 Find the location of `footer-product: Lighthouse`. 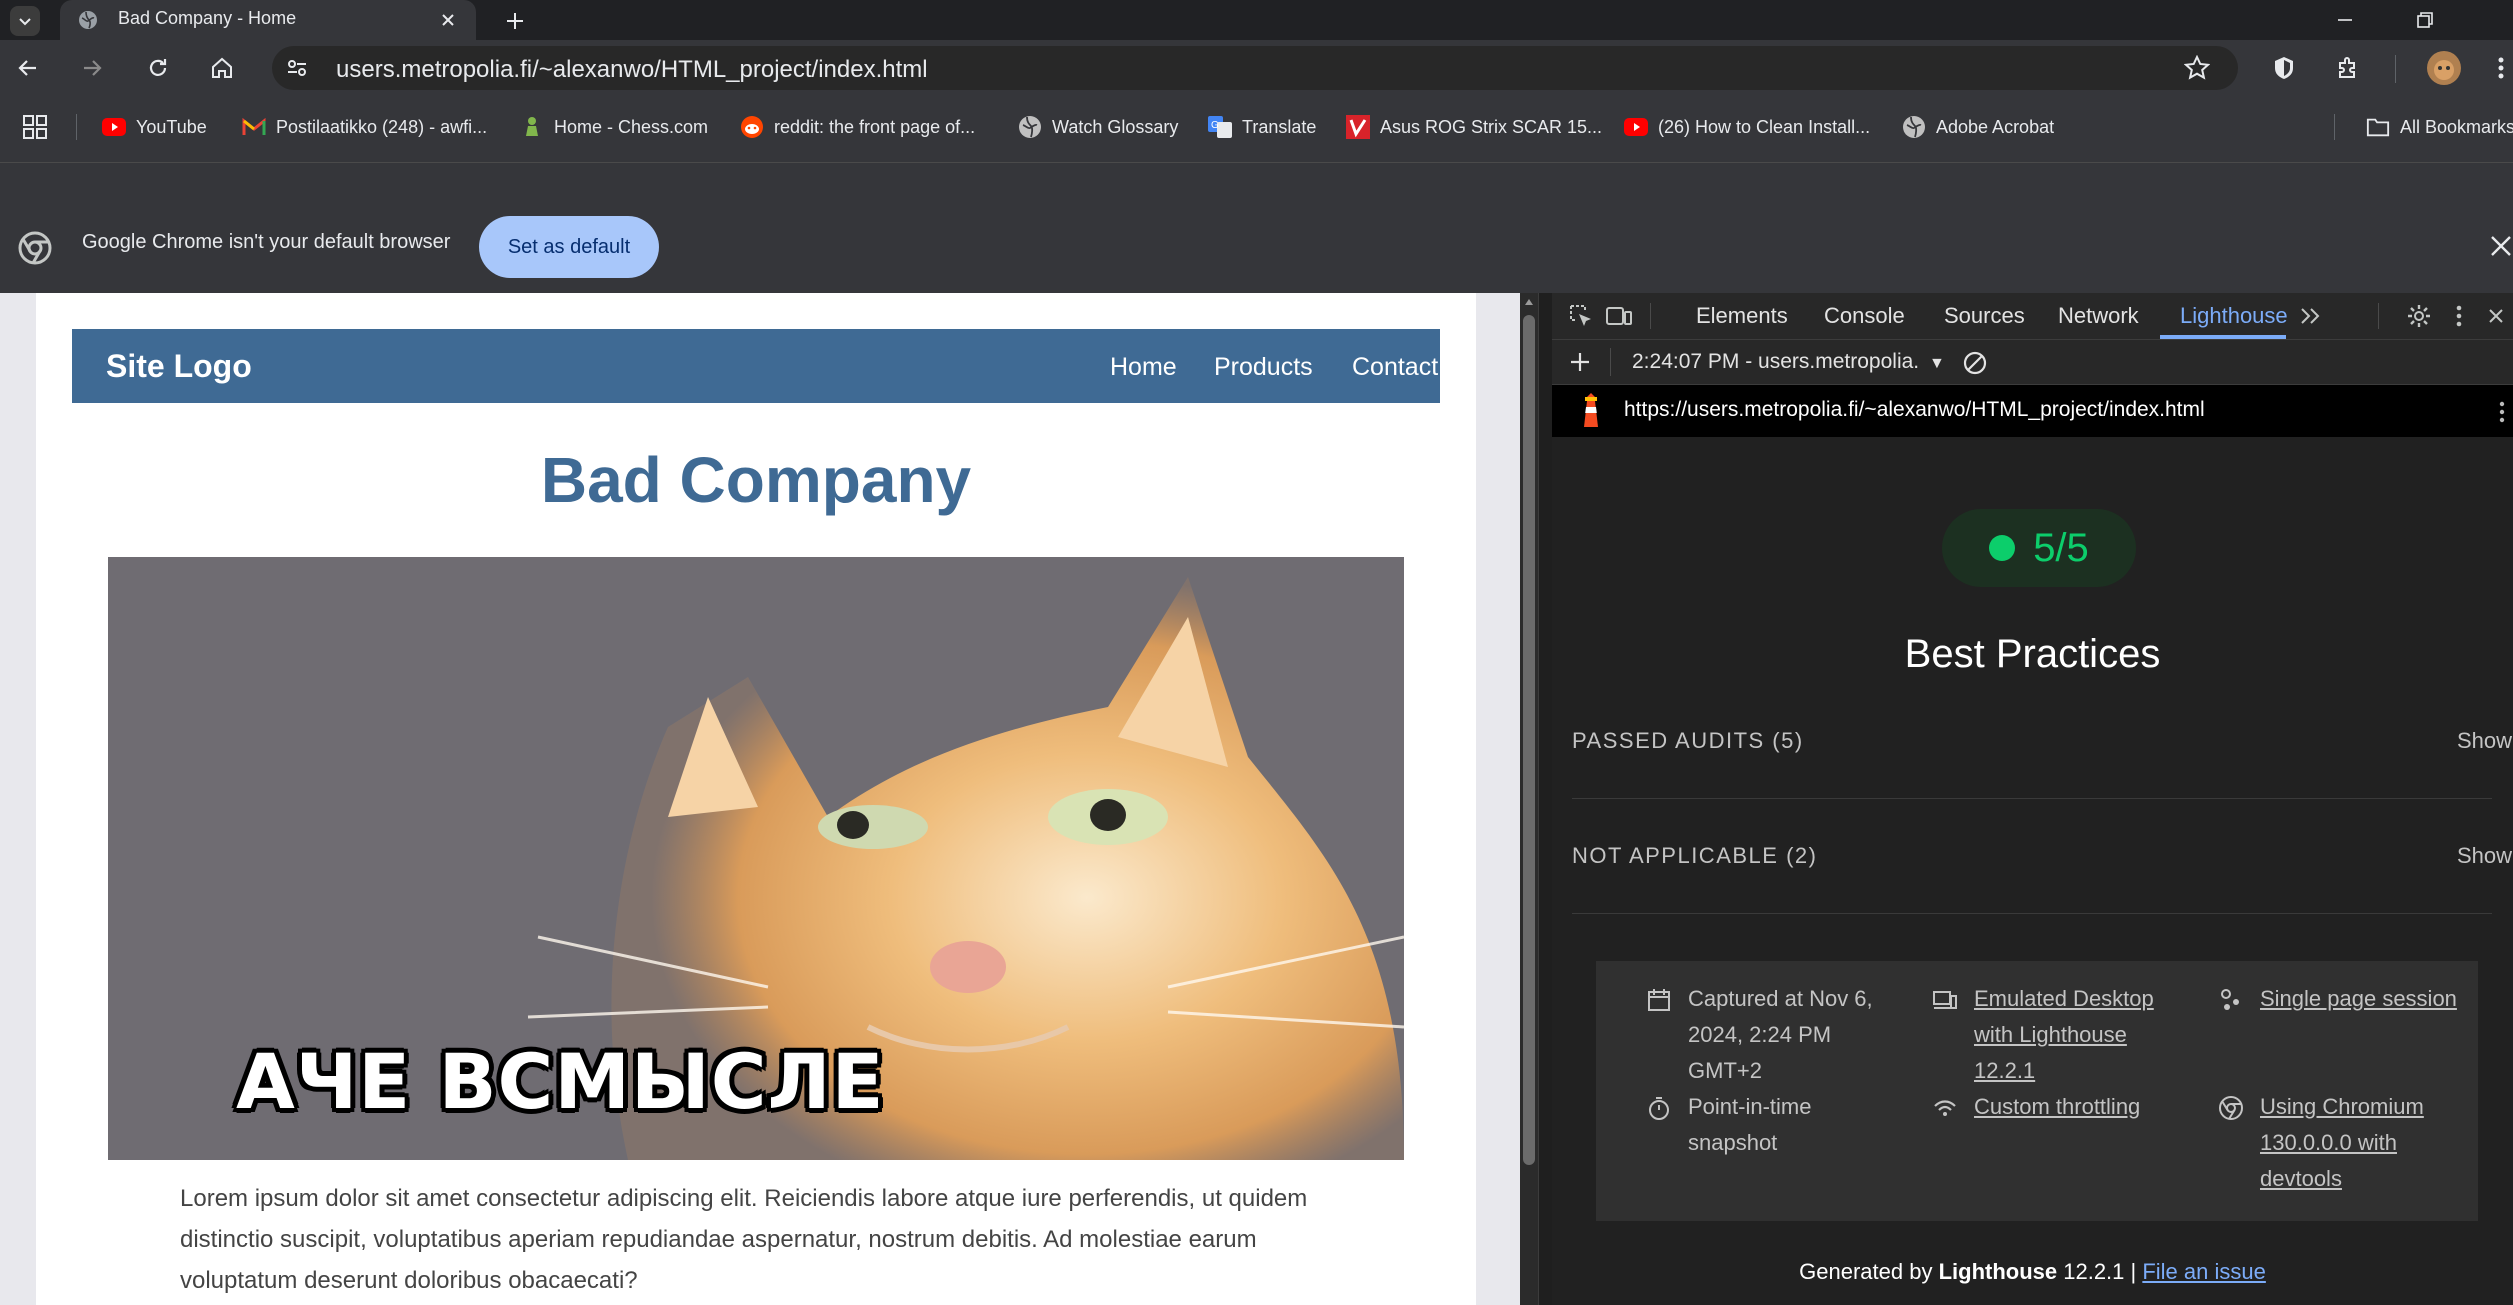

footer-product: Lighthouse is located at coordinates (1998, 1271).